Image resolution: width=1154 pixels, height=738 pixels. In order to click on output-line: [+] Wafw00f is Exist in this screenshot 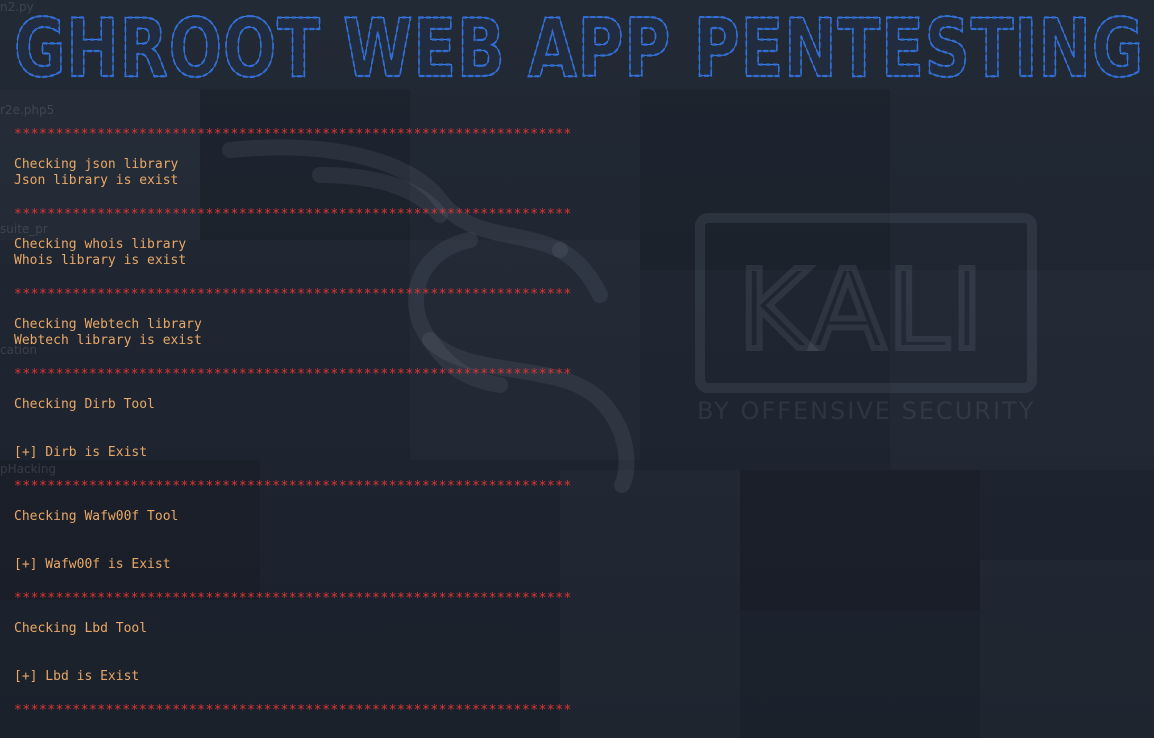, I will do `click(92, 564)`.